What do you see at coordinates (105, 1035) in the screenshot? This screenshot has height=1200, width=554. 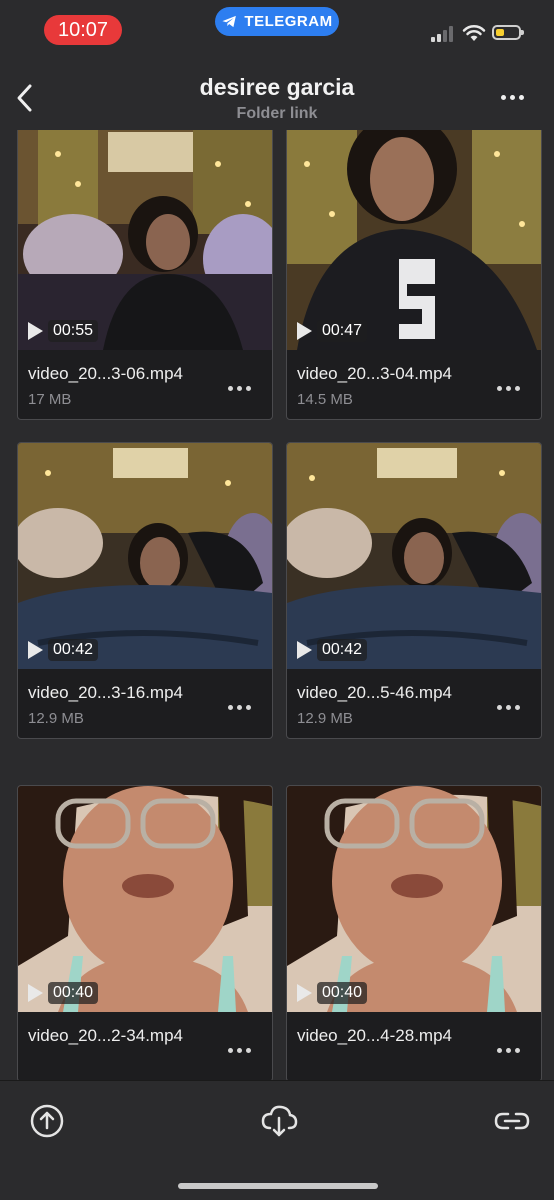 I see `file-name: video_20...2-34.mp4` at bounding box center [105, 1035].